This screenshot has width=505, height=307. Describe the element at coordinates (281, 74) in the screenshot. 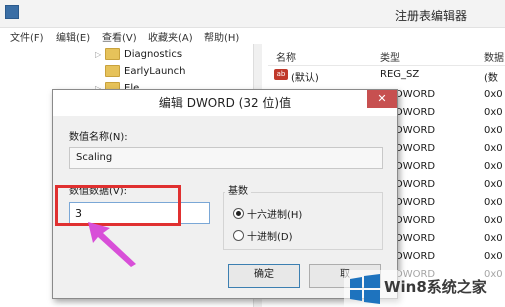

I see `string-value-icon: ab` at that location.